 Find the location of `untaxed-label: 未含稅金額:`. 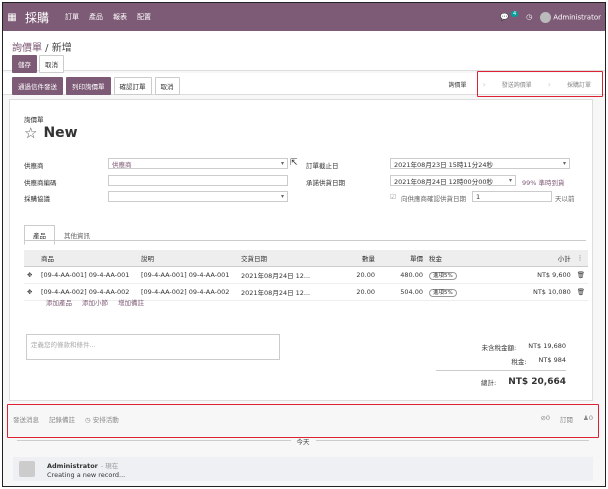

untaxed-label: 未含稅金額: is located at coordinates (499, 348).